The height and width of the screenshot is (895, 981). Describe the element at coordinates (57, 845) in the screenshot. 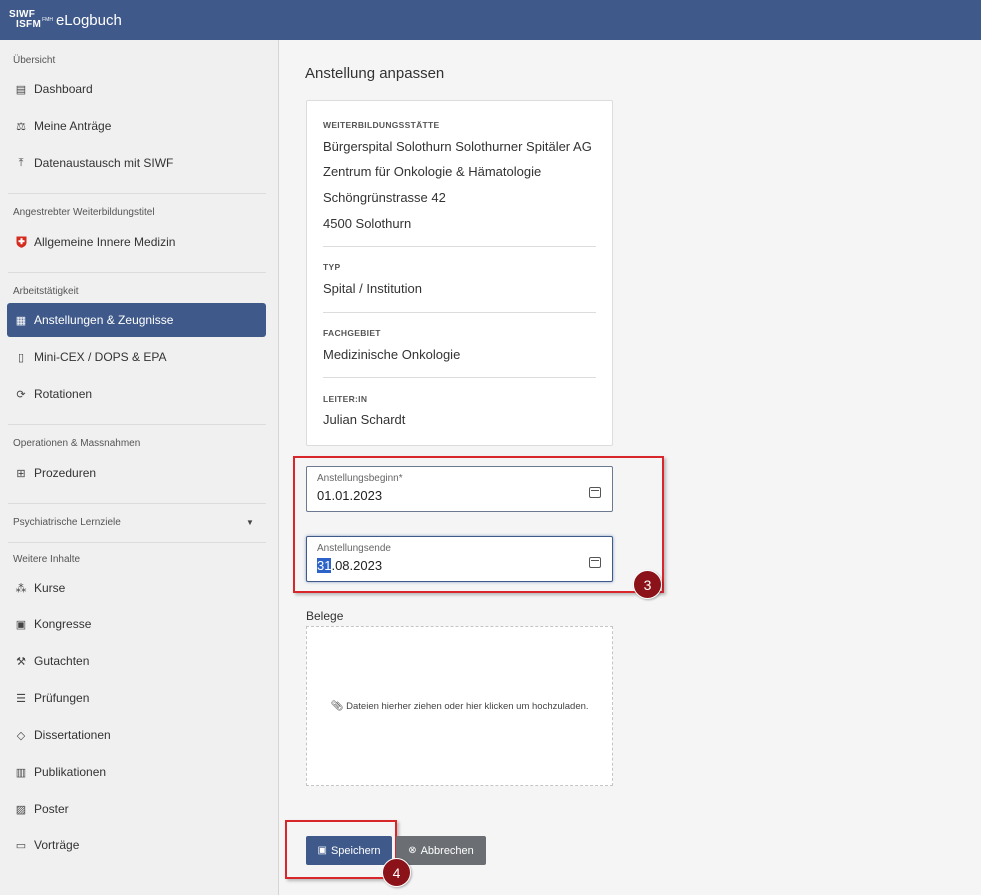

I see `sidebar-item-label: Vorträge` at that location.